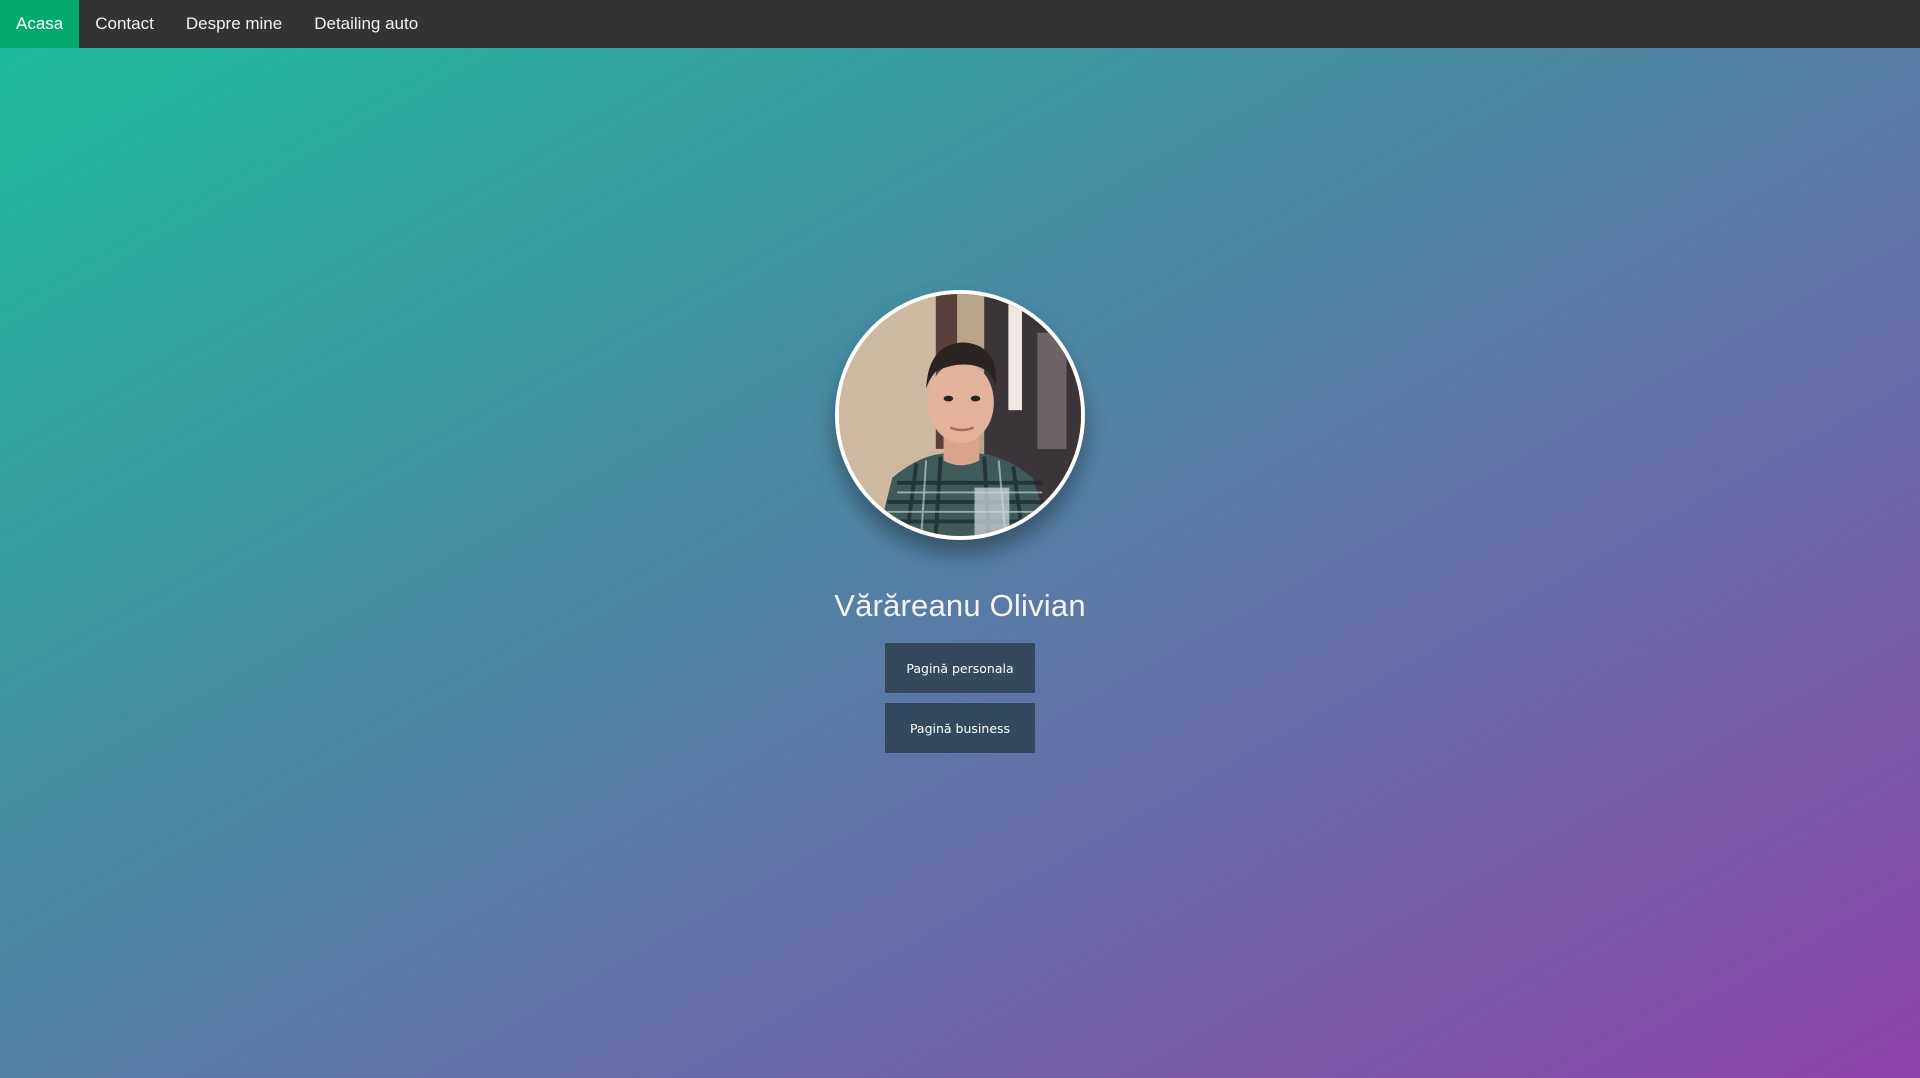 The height and width of the screenshot is (1078, 1920). Describe the element at coordinates (40, 24) in the screenshot. I see `nav-item-acasa: Acasa` at that location.